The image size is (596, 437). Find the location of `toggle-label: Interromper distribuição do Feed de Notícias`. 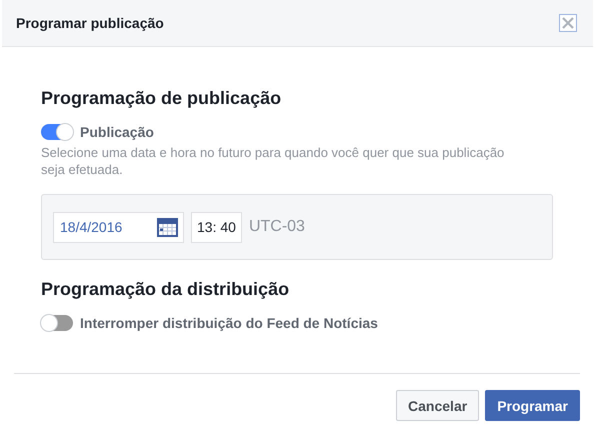

toggle-label: Interromper distribuição do Feed de Notícias is located at coordinates (229, 323).